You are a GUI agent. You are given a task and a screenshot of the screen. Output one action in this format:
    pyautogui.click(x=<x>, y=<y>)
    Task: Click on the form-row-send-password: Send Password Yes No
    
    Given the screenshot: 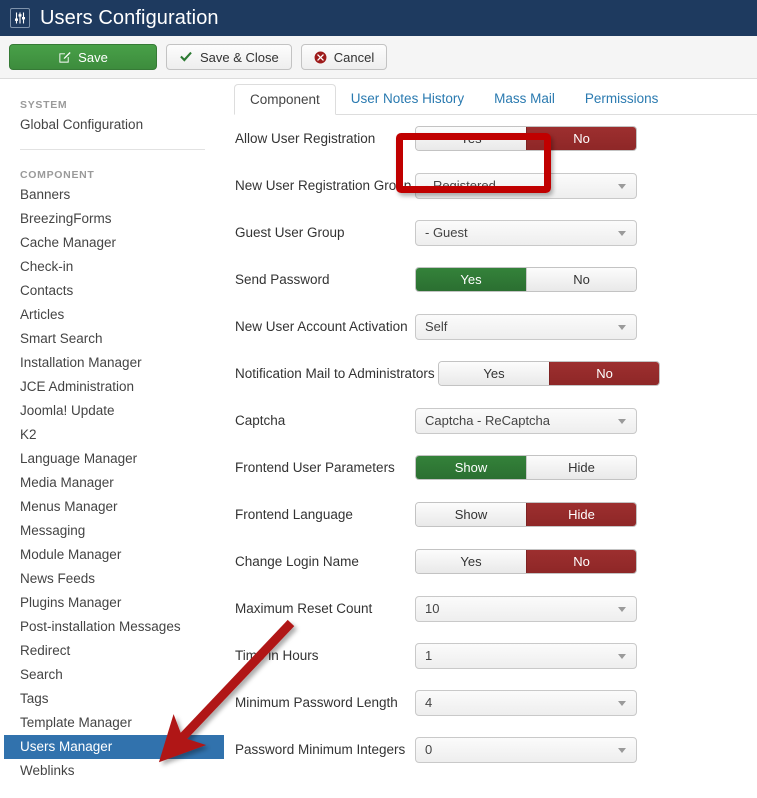 What is the action you would take?
    pyautogui.click(x=491, y=279)
    